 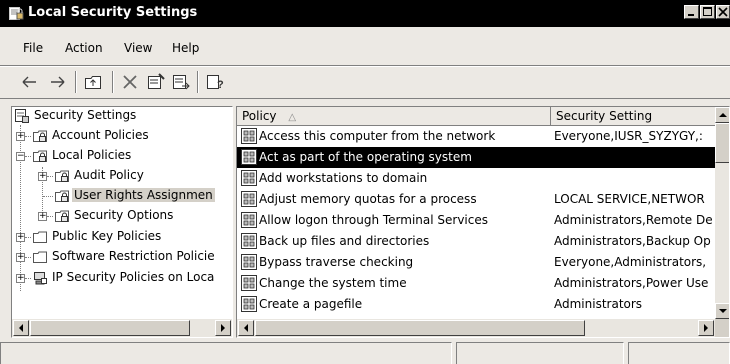 What do you see at coordinates (122, 176) in the screenshot?
I see `tree-item-audit-policy: + Audit Policy` at bounding box center [122, 176].